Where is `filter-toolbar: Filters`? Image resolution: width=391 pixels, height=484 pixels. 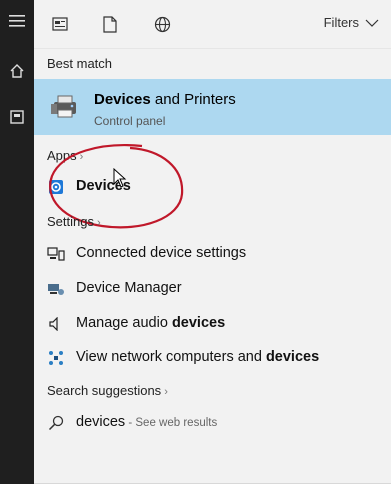
filter-toolbar: Filters is located at coordinates (212, 24).